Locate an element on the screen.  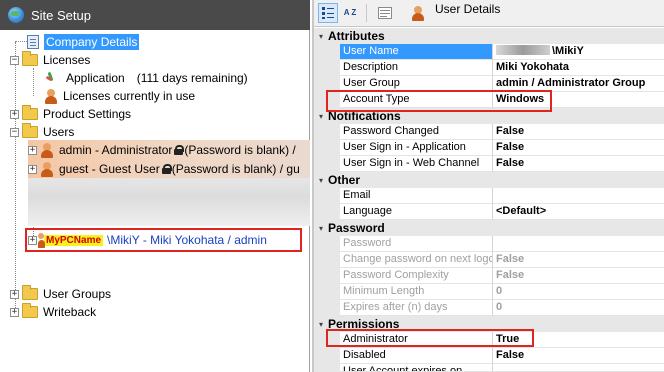
property-row-description: Description Miki Yokohata is located at coordinates (489, 68).